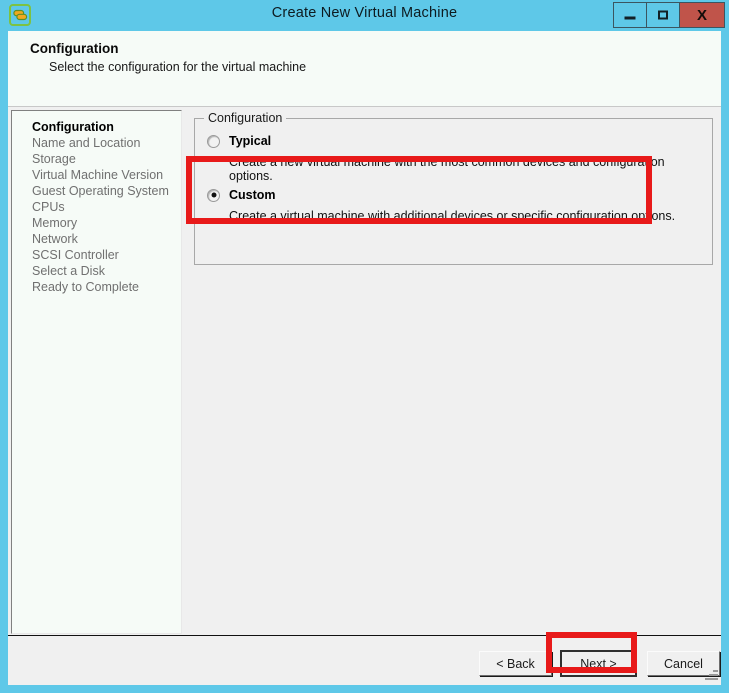 This screenshot has height=693, width=729. What do you see at coordinates (106, 239) in the screenshot?
I see `sidebar-item-network: Network` at bounding box center [106, 239].